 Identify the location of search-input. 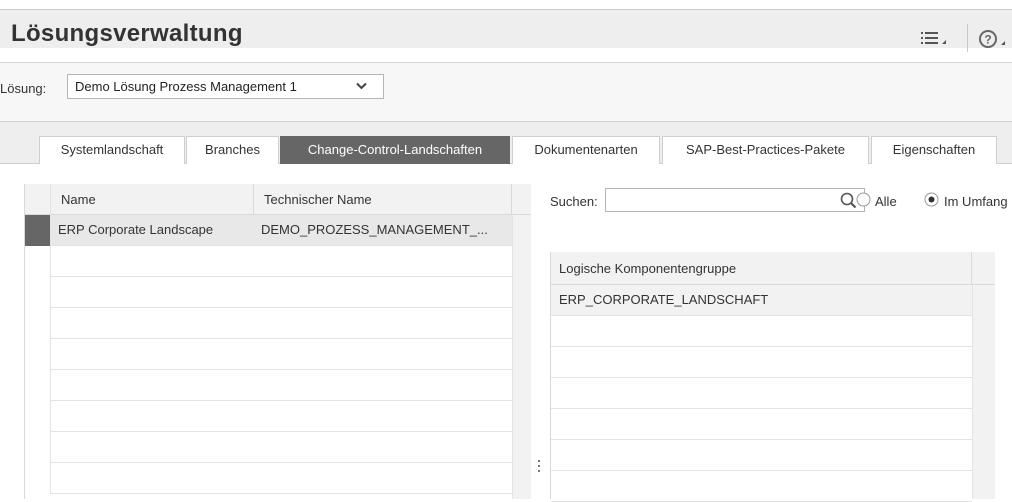
(735, 200).